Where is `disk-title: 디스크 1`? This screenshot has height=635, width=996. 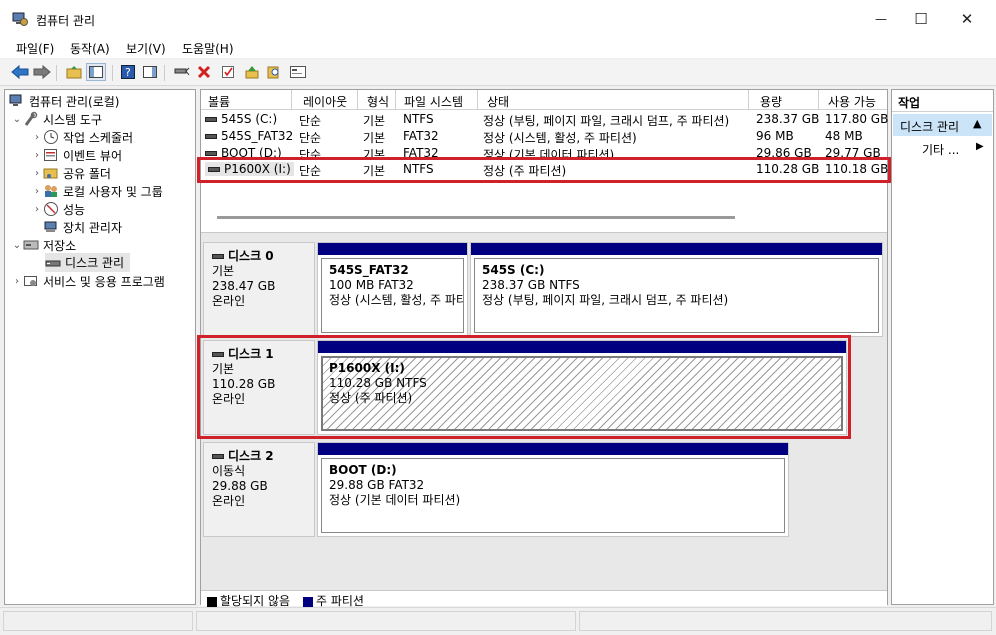
disk-title: 디스크 1 is located at coordinates (259, 354).